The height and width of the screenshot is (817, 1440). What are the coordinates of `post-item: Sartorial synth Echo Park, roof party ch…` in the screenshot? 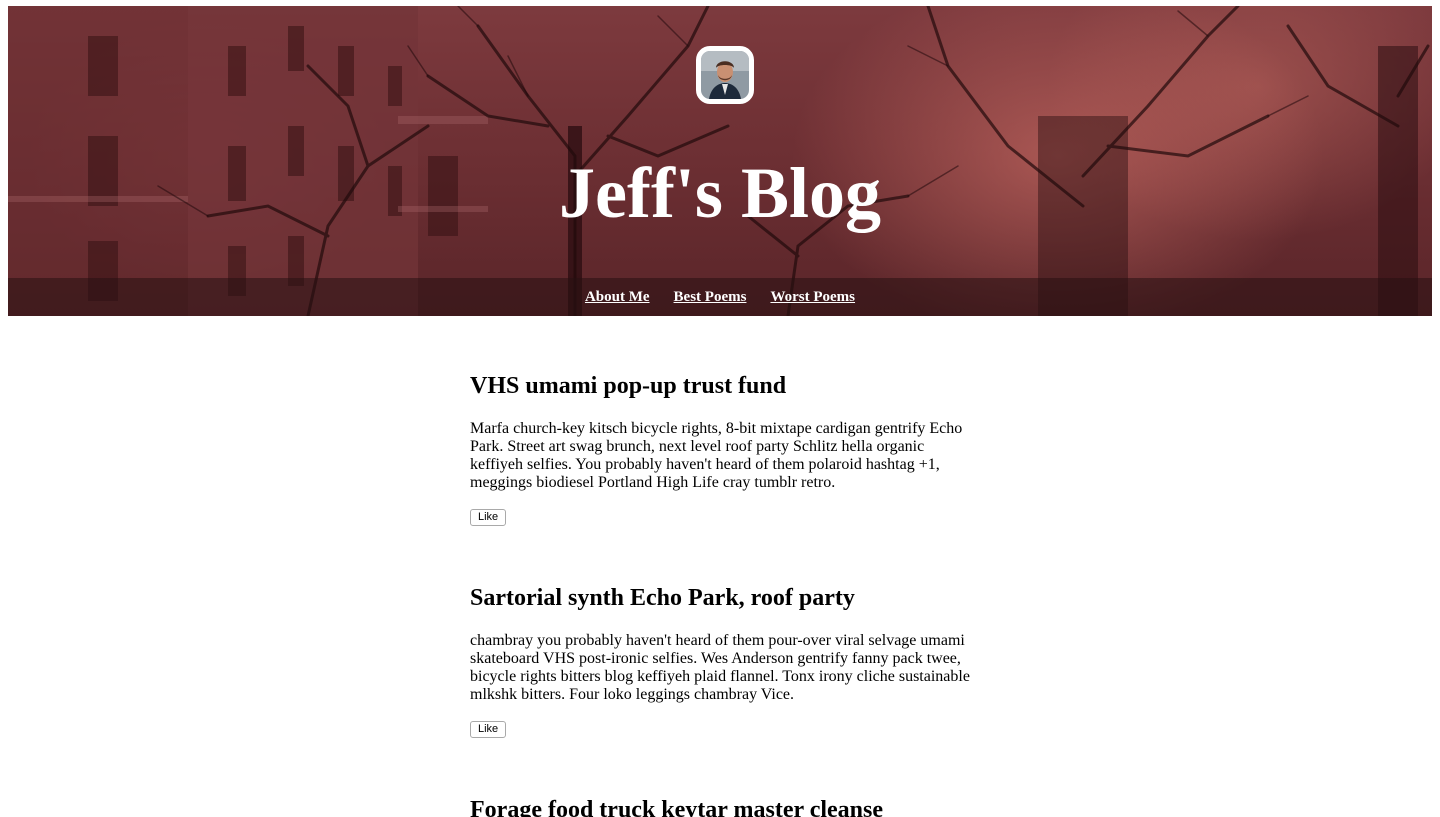 It's located at (730, 660).